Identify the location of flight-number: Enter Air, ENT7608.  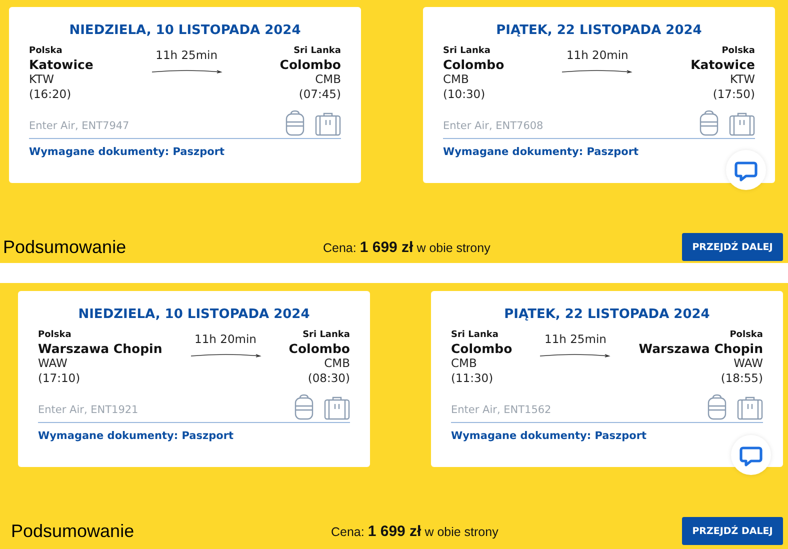
(493, 127).